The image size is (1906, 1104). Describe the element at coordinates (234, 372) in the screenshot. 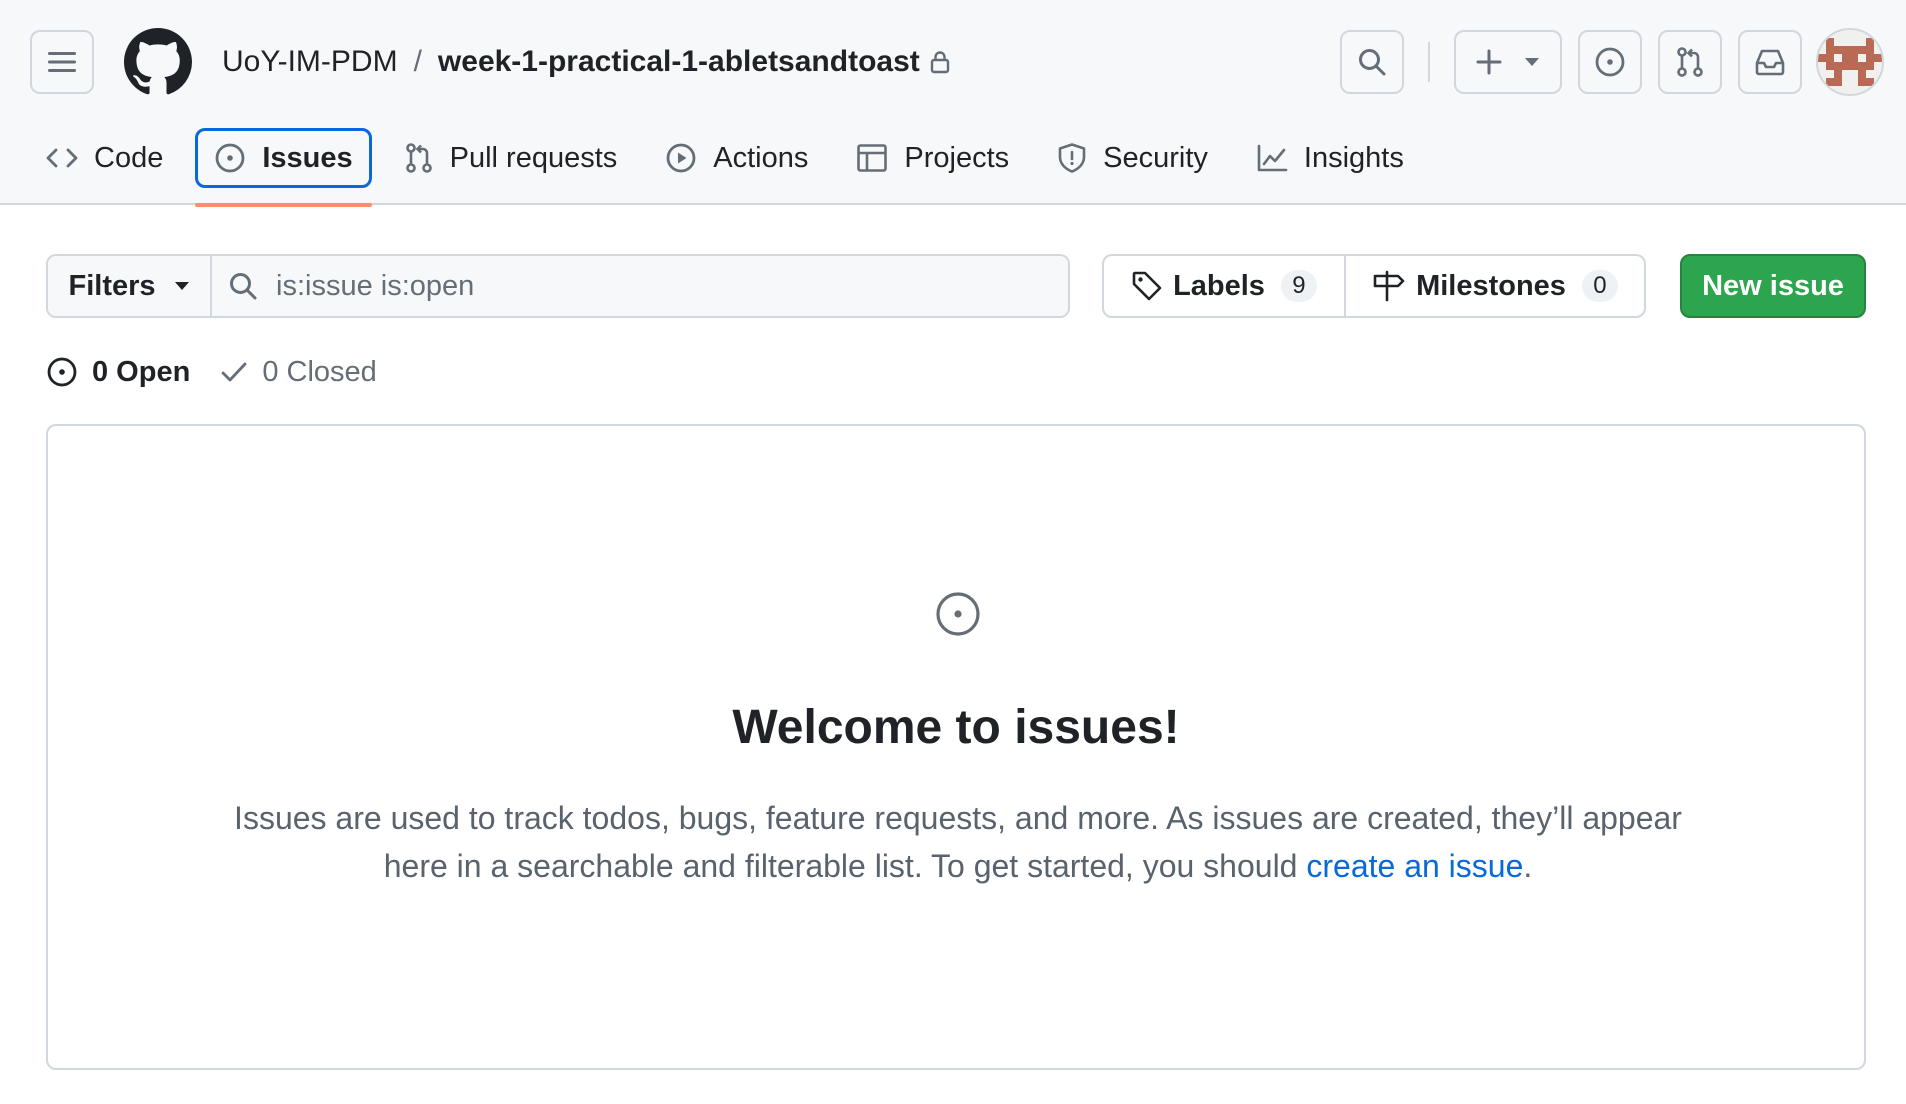

I see `check-icon` at that location.